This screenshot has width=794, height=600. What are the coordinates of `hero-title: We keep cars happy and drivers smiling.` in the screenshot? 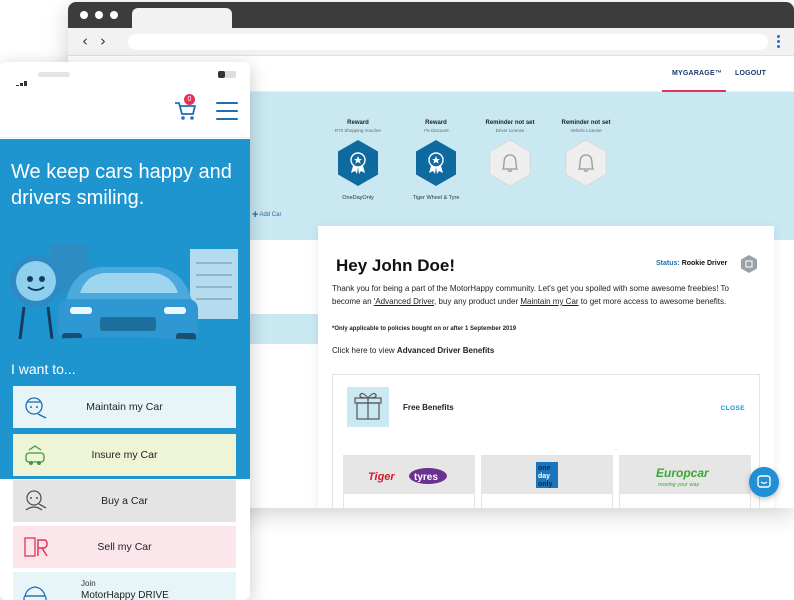 It's located at (121, 185).